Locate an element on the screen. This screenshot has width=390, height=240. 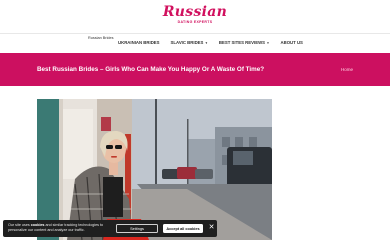
menu-item-label: UKRAINIAN BRIDES is located at coordinates (139, 42).